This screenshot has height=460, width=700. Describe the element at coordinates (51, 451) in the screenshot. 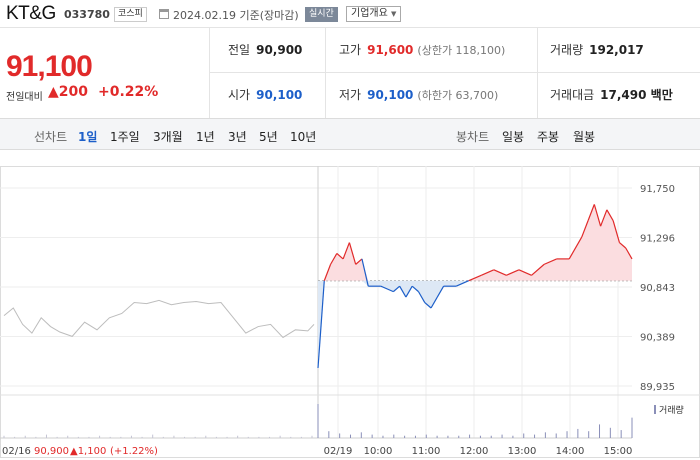

I see `prev-day-price-label: 90,900` at that location.